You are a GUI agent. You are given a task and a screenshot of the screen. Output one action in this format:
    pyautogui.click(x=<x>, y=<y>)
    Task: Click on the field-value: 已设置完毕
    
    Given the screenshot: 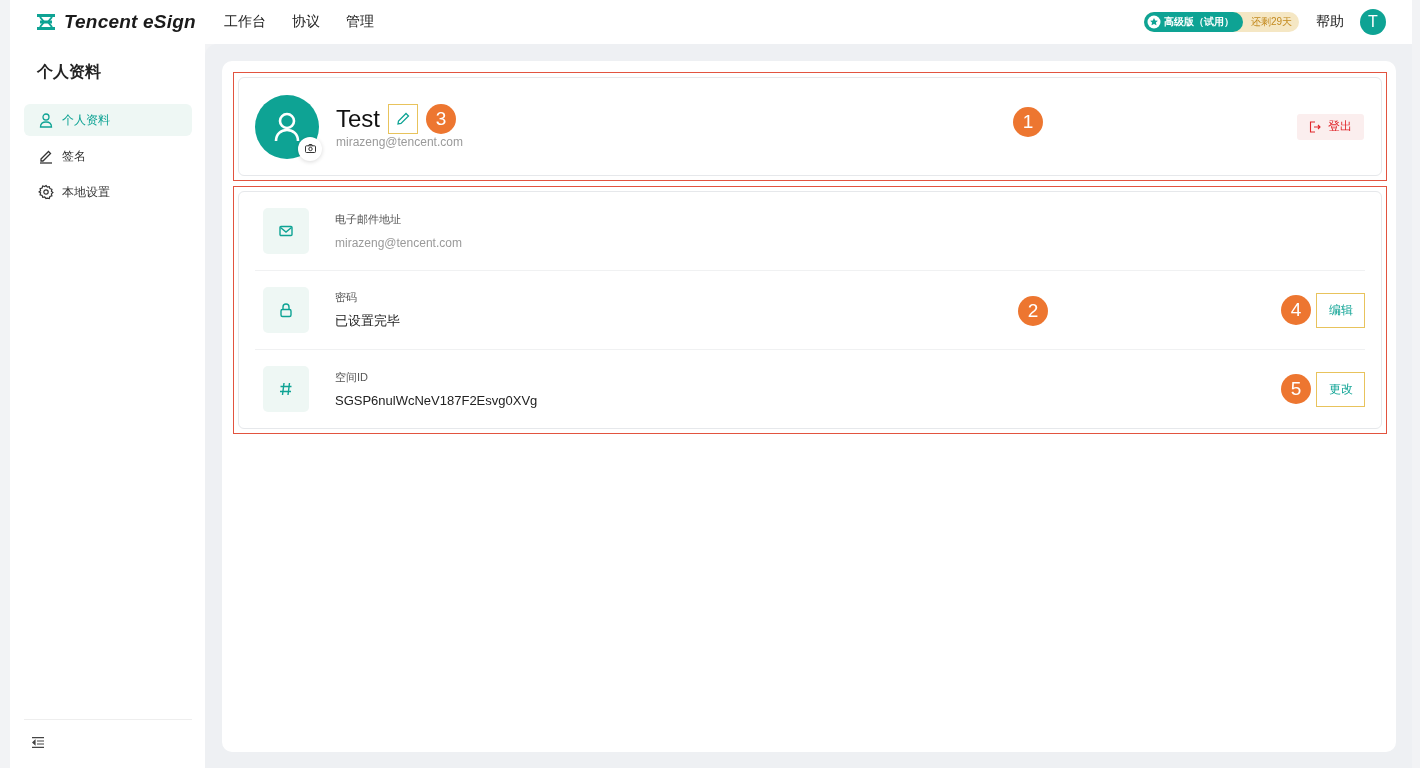 What is the action you would take?
    pyautogui.click(x=367, y=320)
    